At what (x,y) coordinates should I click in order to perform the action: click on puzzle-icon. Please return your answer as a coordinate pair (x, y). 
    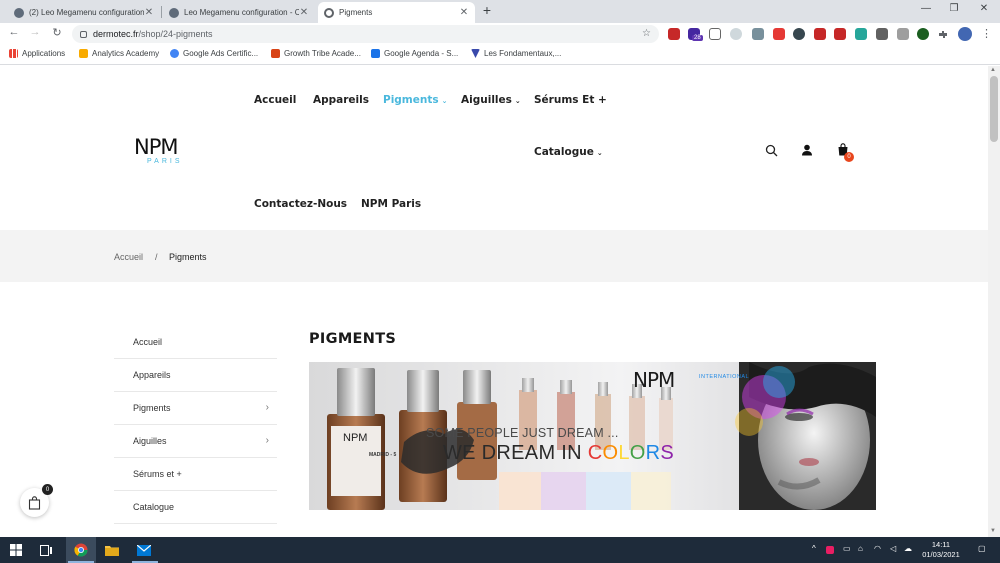
    Looking at the image, I should click on (943, 34).